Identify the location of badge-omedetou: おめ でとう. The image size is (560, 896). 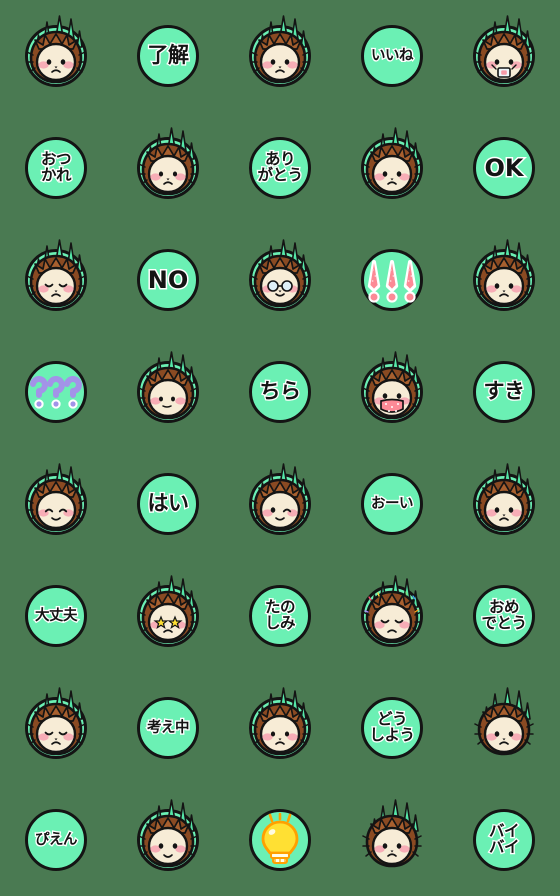
(504, 616).